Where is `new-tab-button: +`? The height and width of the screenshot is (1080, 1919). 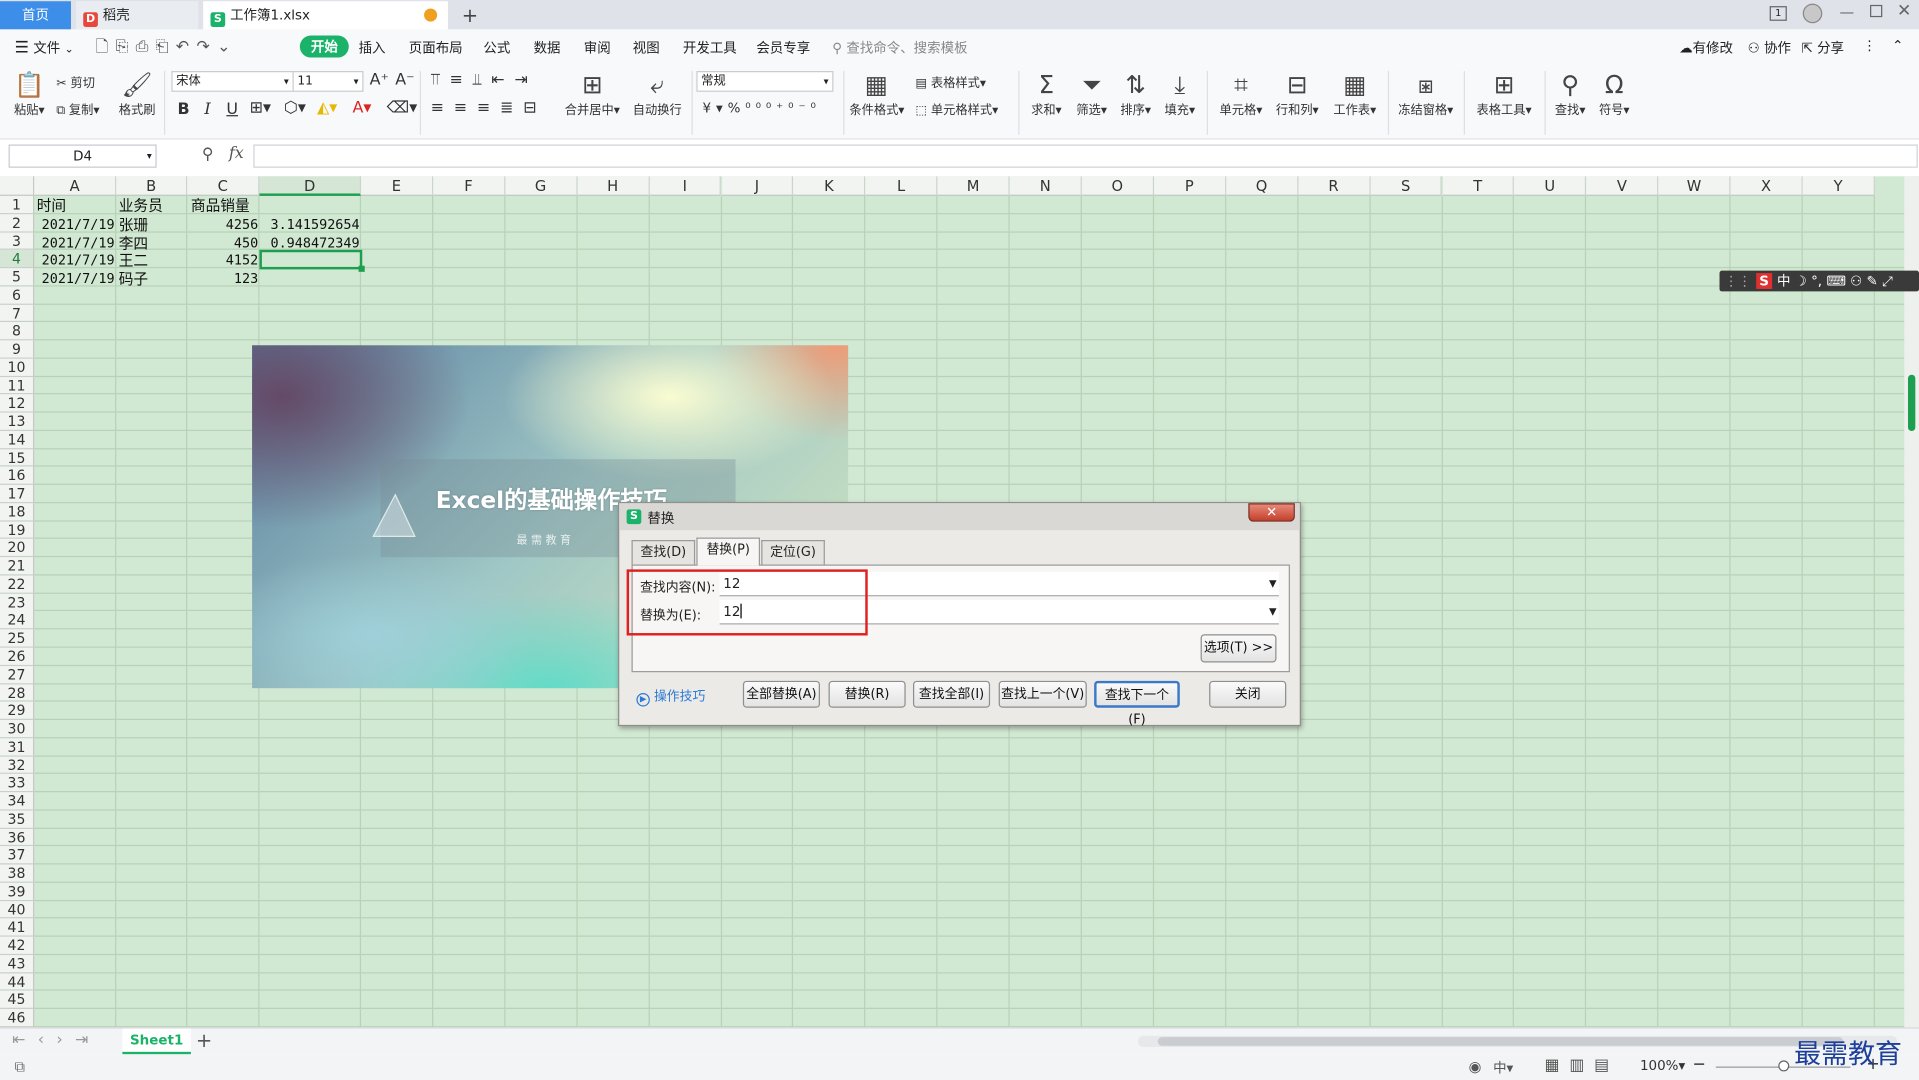
new-tab-button: + is located at coordinates (470, 15).